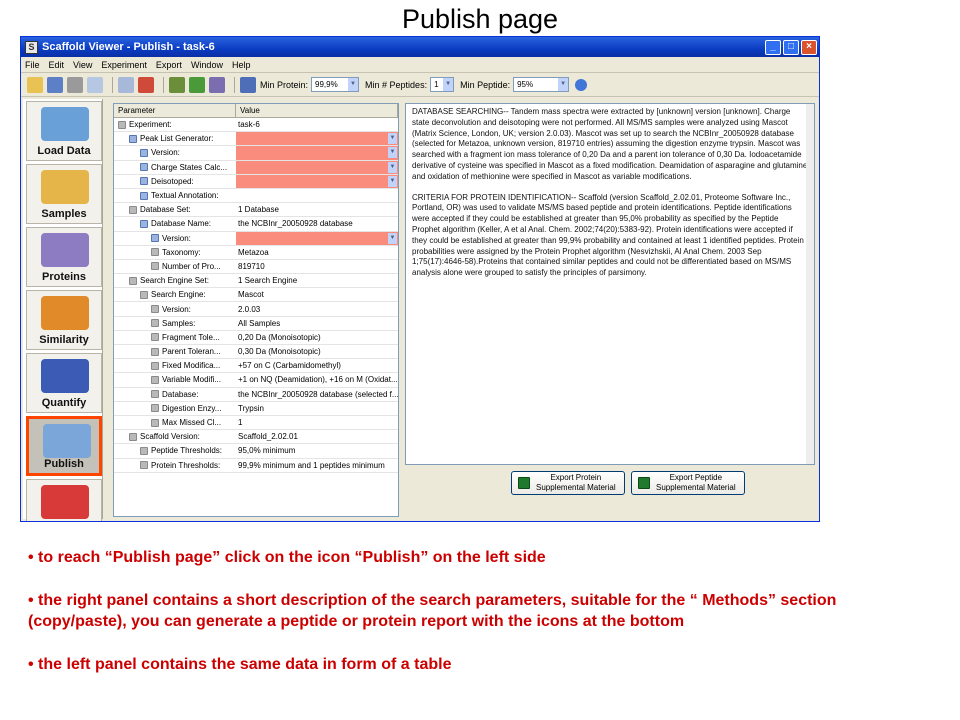 The image size is (960, 720). I want to click on table-row: Taxonomy: Metazoa, so click(256, 253).